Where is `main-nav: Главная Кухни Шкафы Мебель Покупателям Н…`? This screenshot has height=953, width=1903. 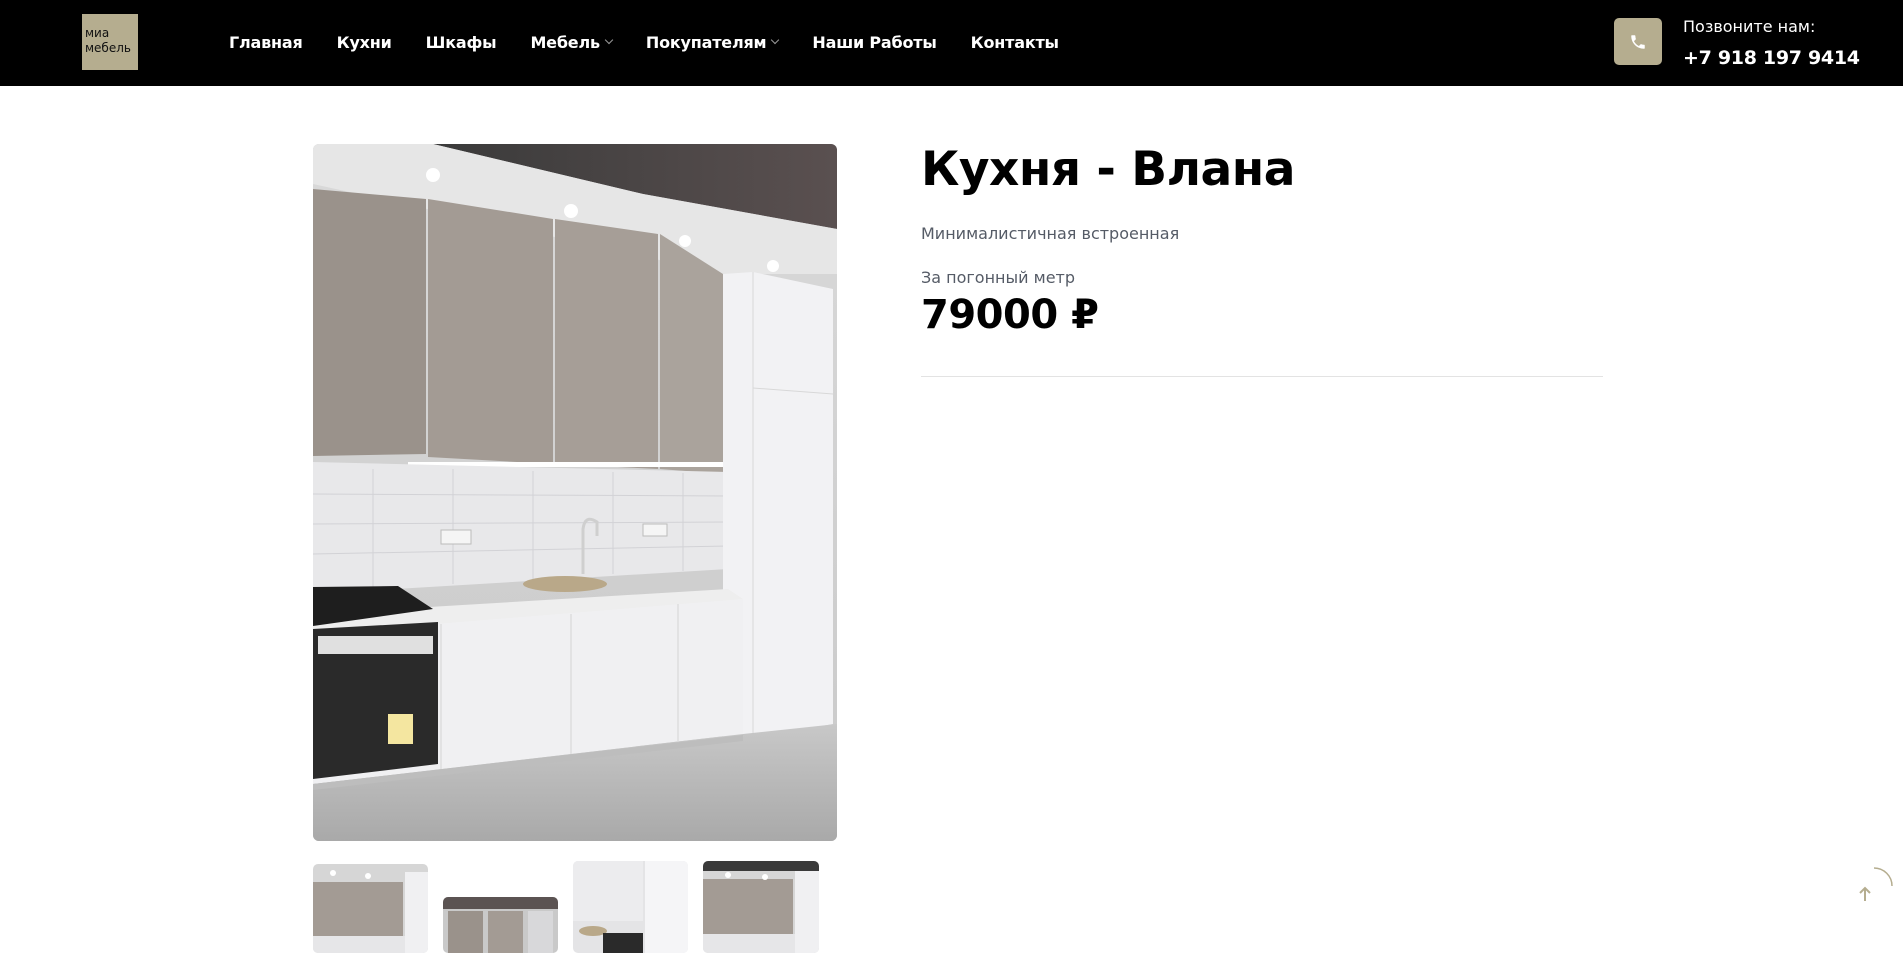 main-nav: Главная Кухни Шкафы Мебель Покупателям Н… is located at coordinates (661, 42).